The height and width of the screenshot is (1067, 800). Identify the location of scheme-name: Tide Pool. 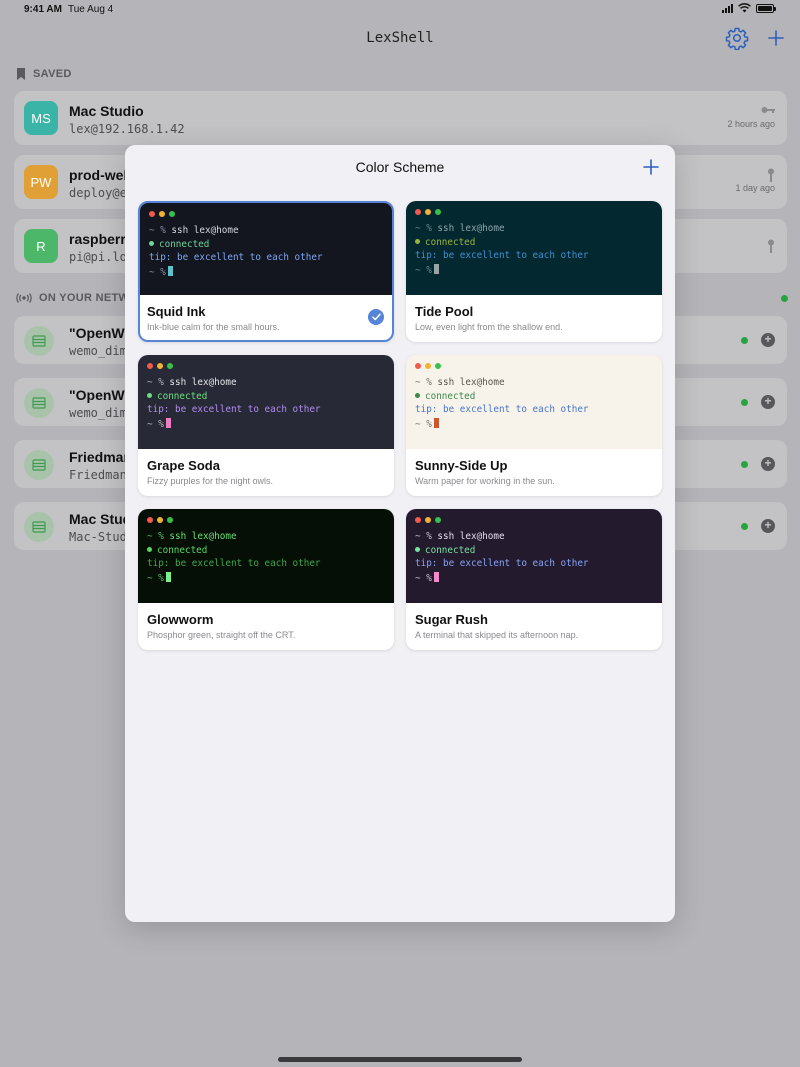
(444, 311).